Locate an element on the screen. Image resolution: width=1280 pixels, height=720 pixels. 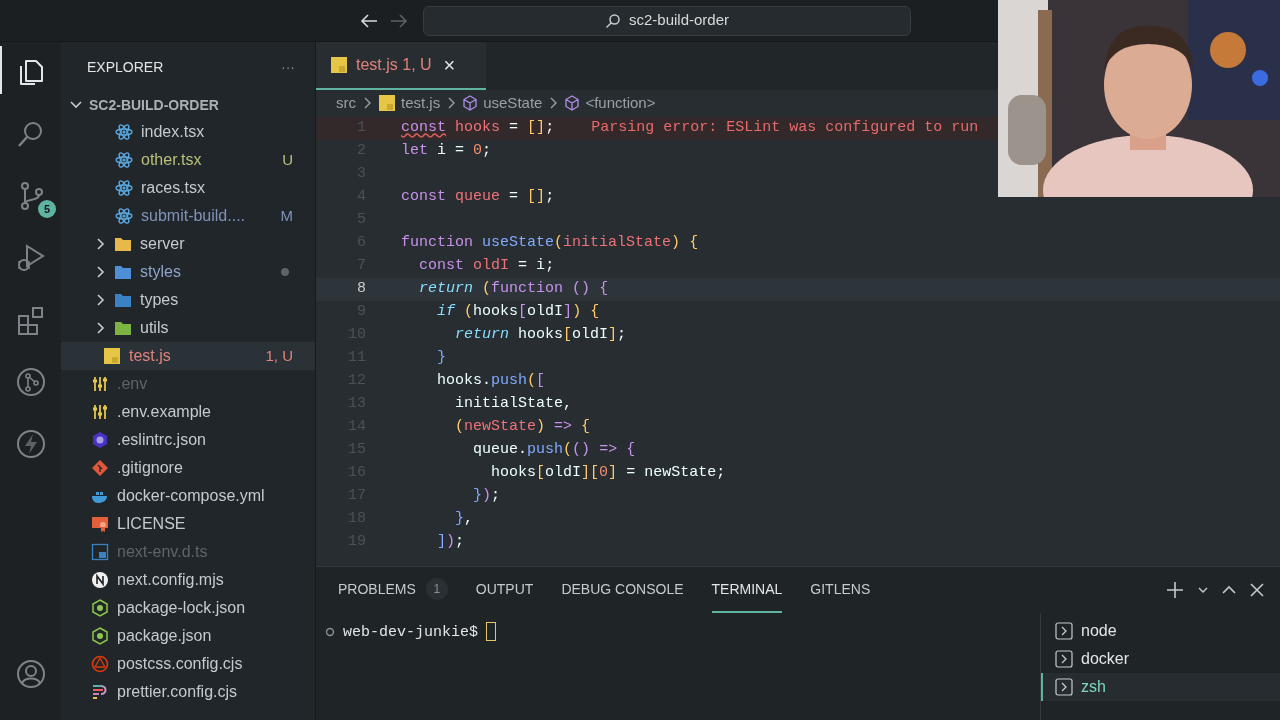
file-tree-item: races.tsx is located at coordinates (188, 188).